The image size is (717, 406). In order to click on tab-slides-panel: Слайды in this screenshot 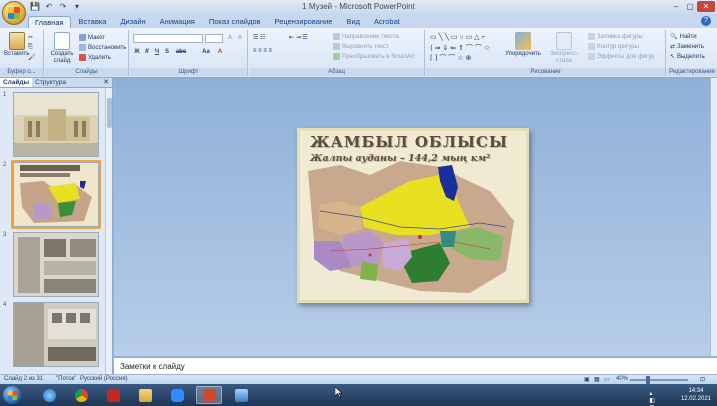, I will do `click(16, 82)`.